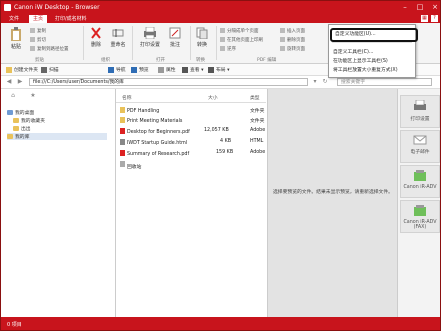  I want to click on tree-item-library: 我的库, so click(57, 136).